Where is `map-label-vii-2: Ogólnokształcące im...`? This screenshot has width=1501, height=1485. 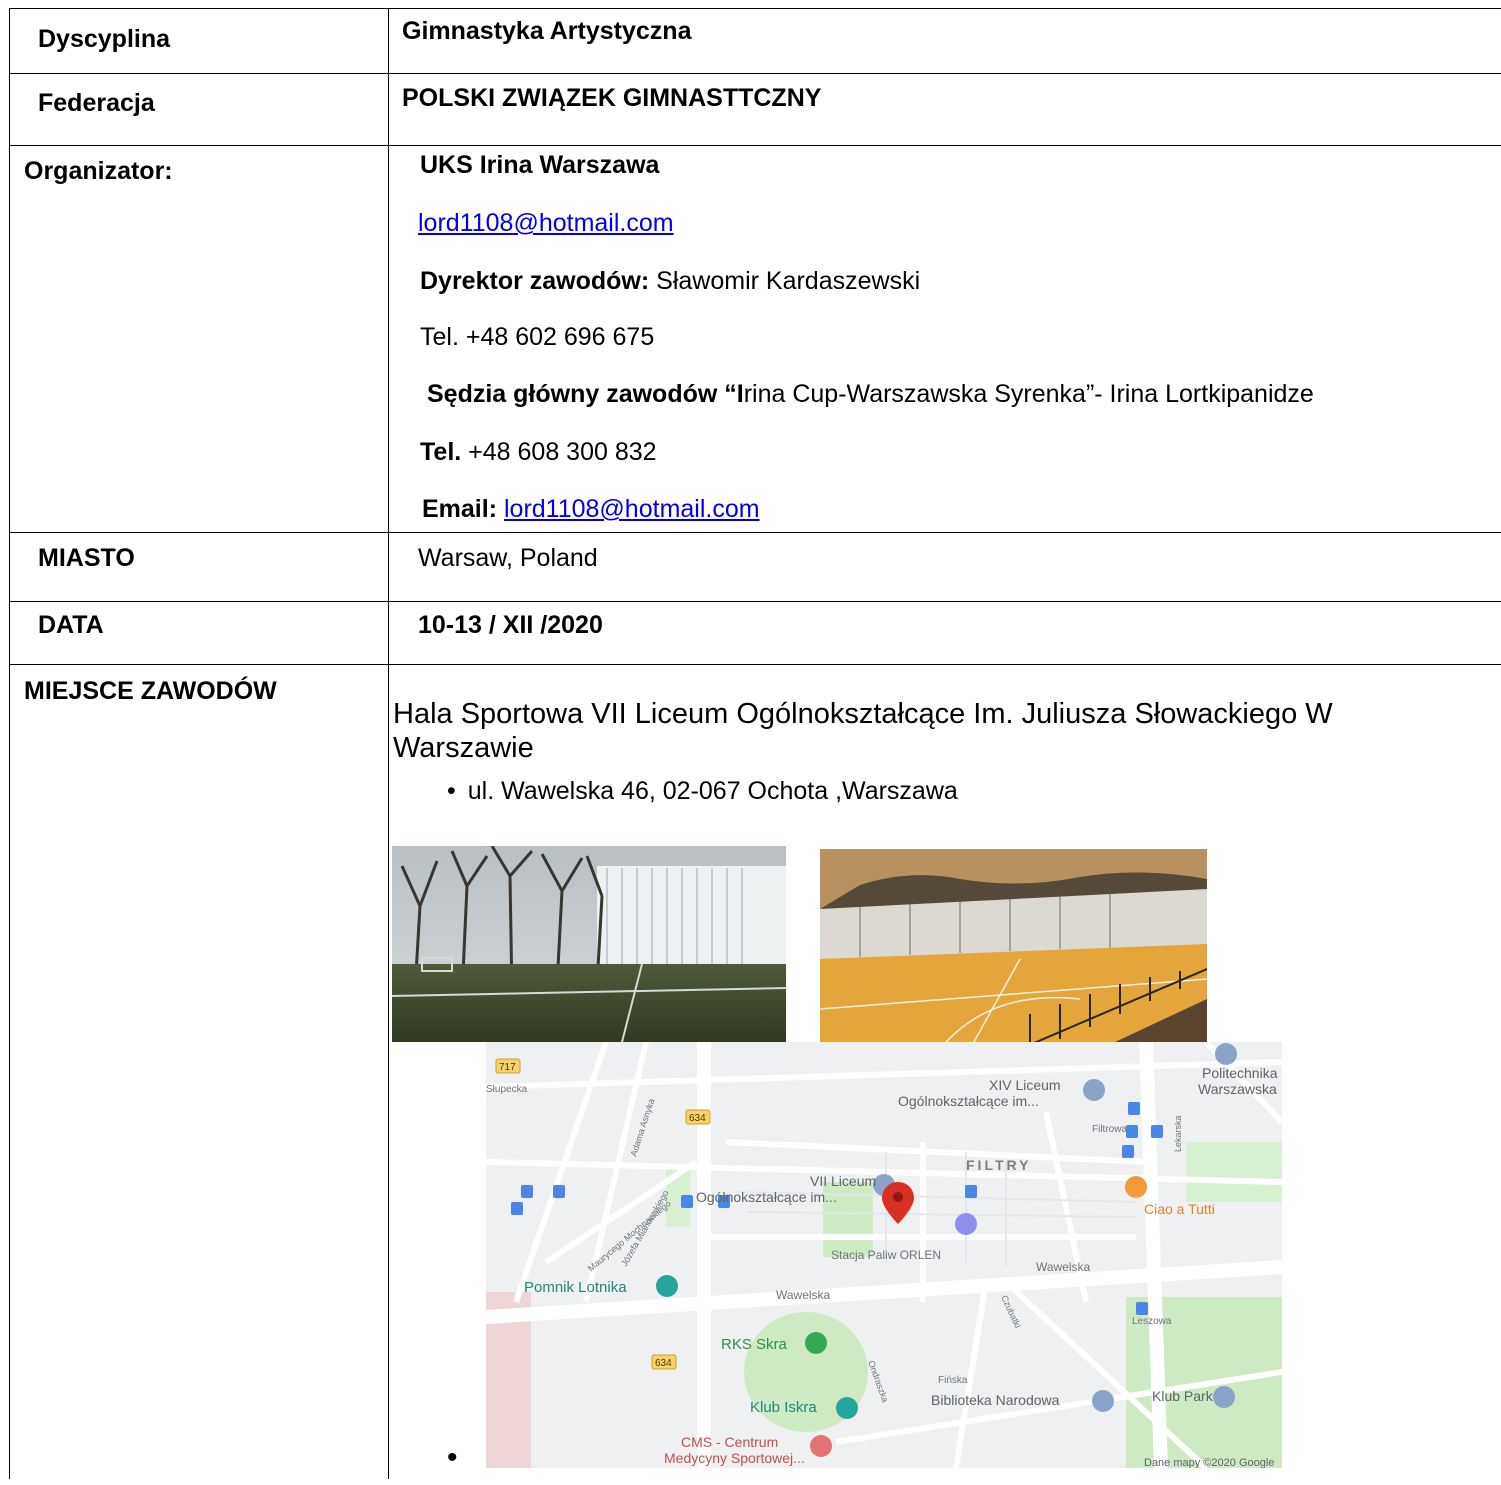 map-label-vii-2: Ogólnokształcące im... is located at coordinates (766, 1197).